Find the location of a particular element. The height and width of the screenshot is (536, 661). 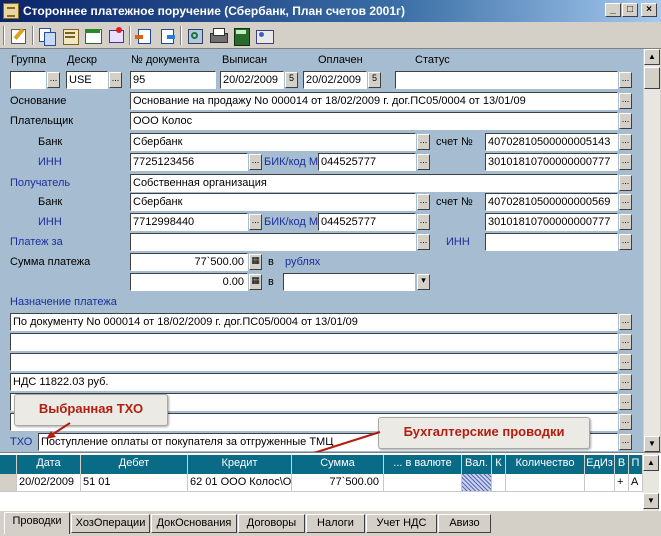

tab-contracts: Договоры is located at coordinates (271, 523).